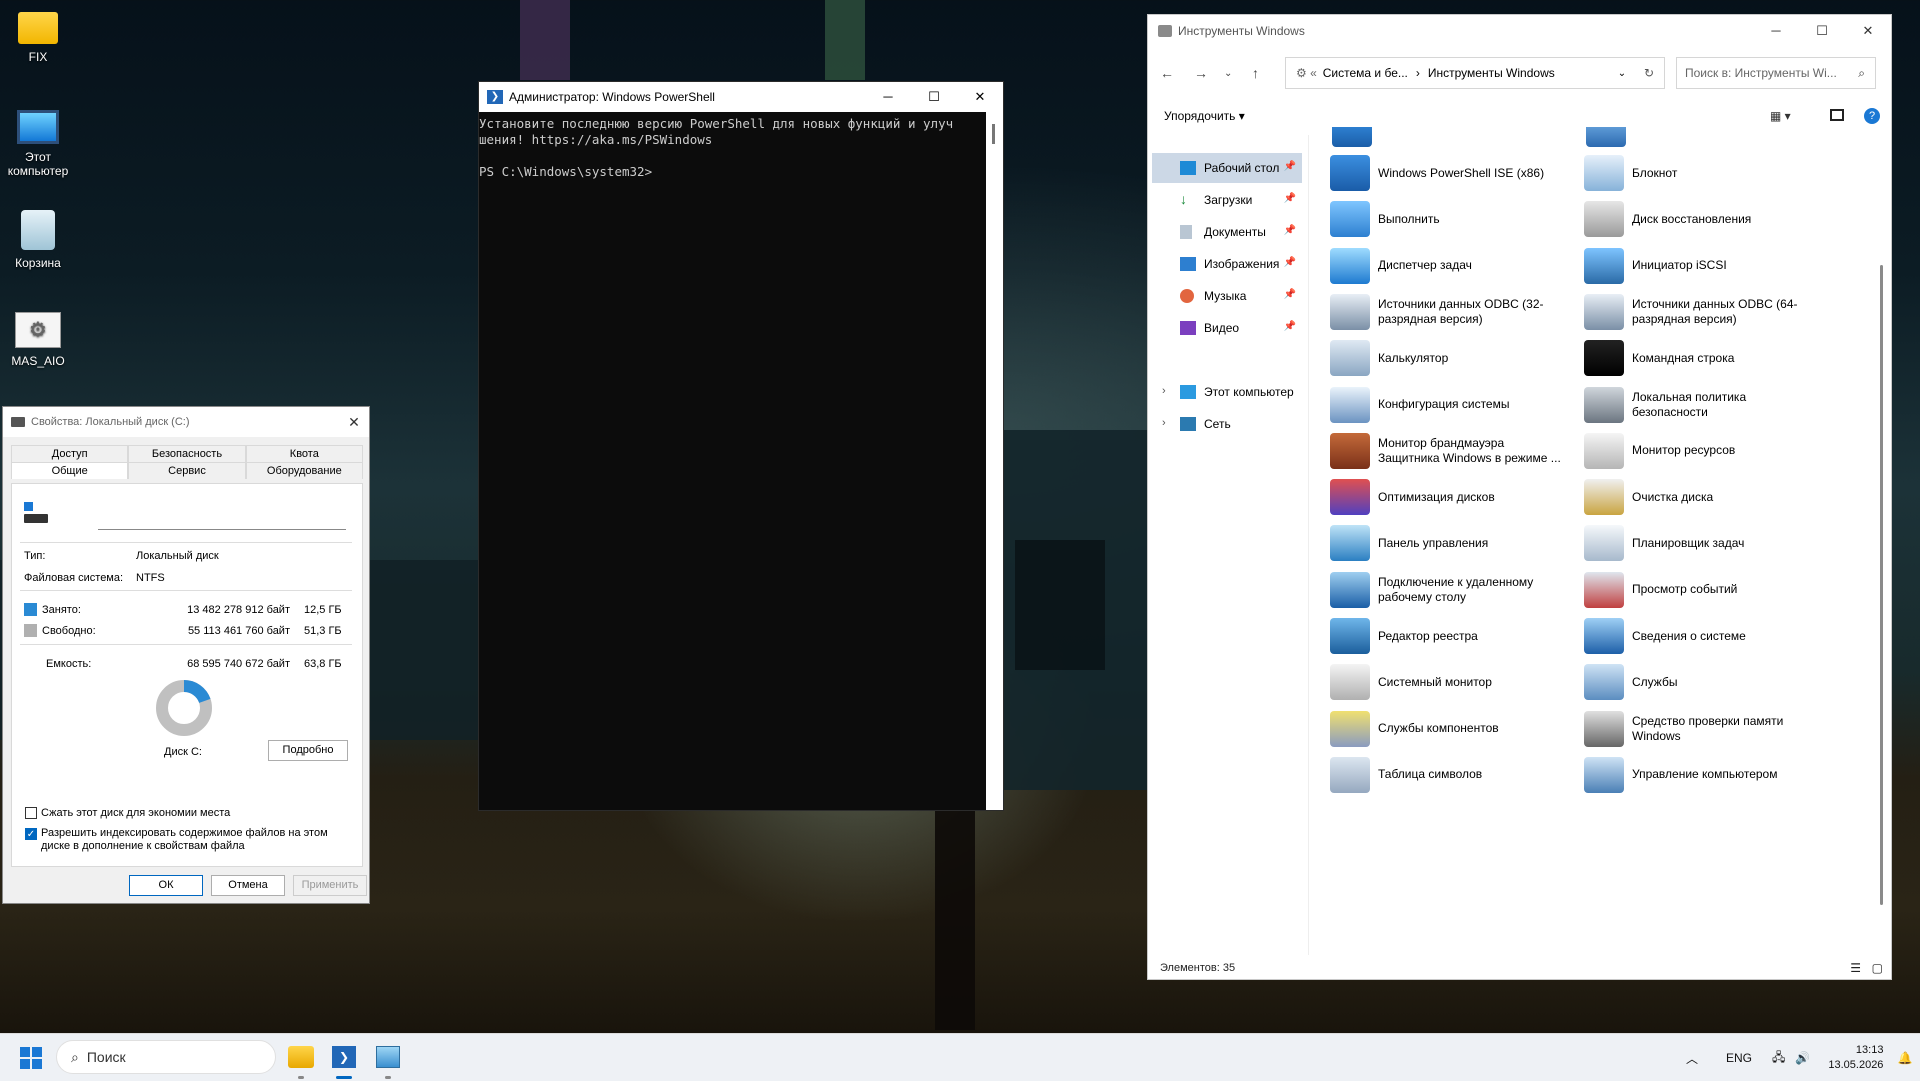 The width and height of the screenshot is (1920, 1081). What do you see at coordinates (222, 520) in the screenshot?
I see `volume-label-field` at bounding box center [222, 520].